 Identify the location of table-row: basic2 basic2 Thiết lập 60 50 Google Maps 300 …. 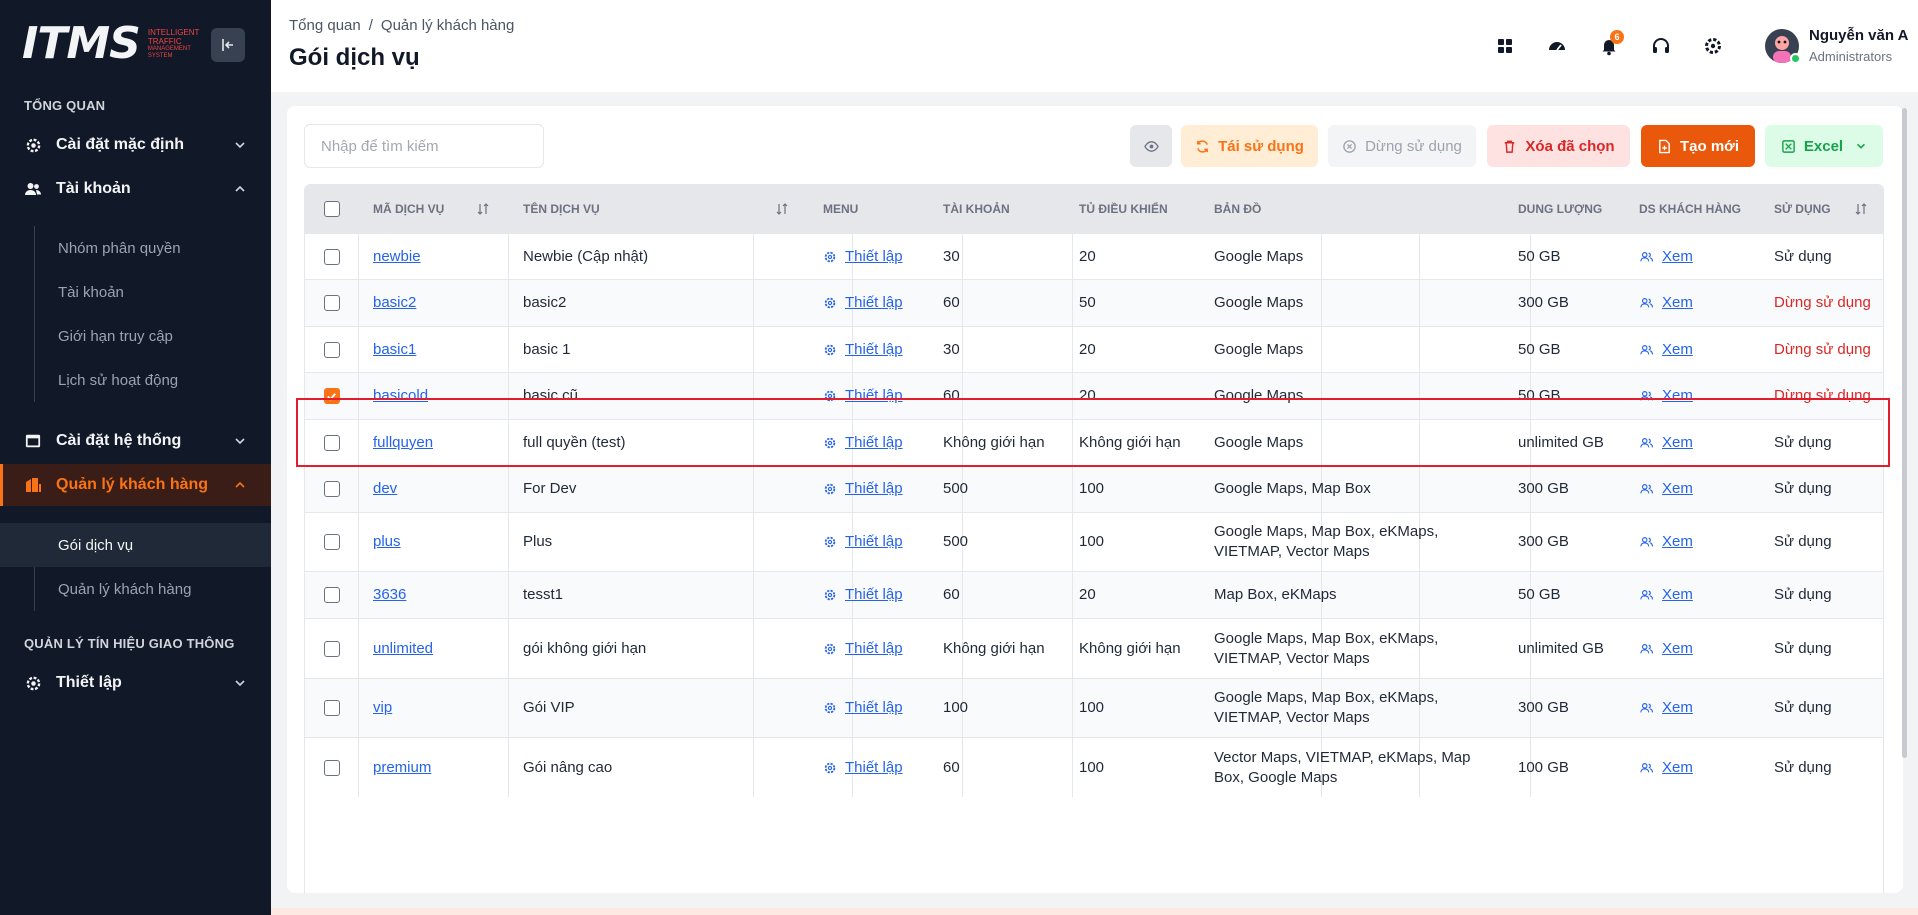
(1094, 302).